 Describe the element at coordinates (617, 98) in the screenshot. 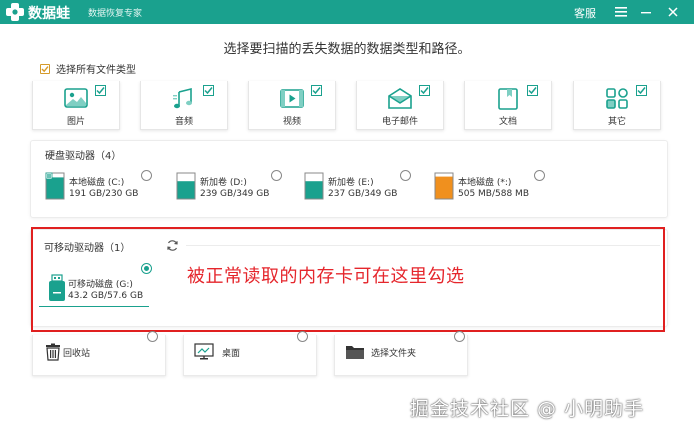

I see `other-icon` at that location.